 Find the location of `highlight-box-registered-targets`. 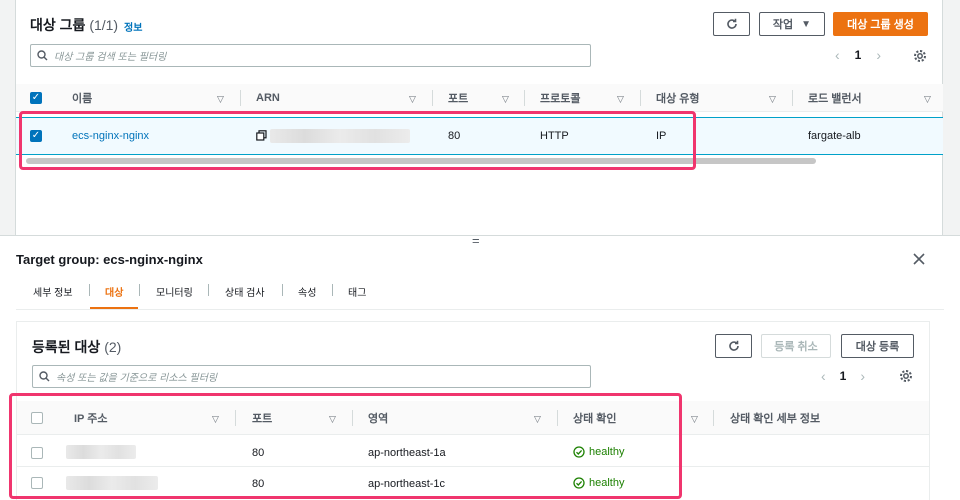

highlight-box-registered-targets is located at coordinates (345, 446).